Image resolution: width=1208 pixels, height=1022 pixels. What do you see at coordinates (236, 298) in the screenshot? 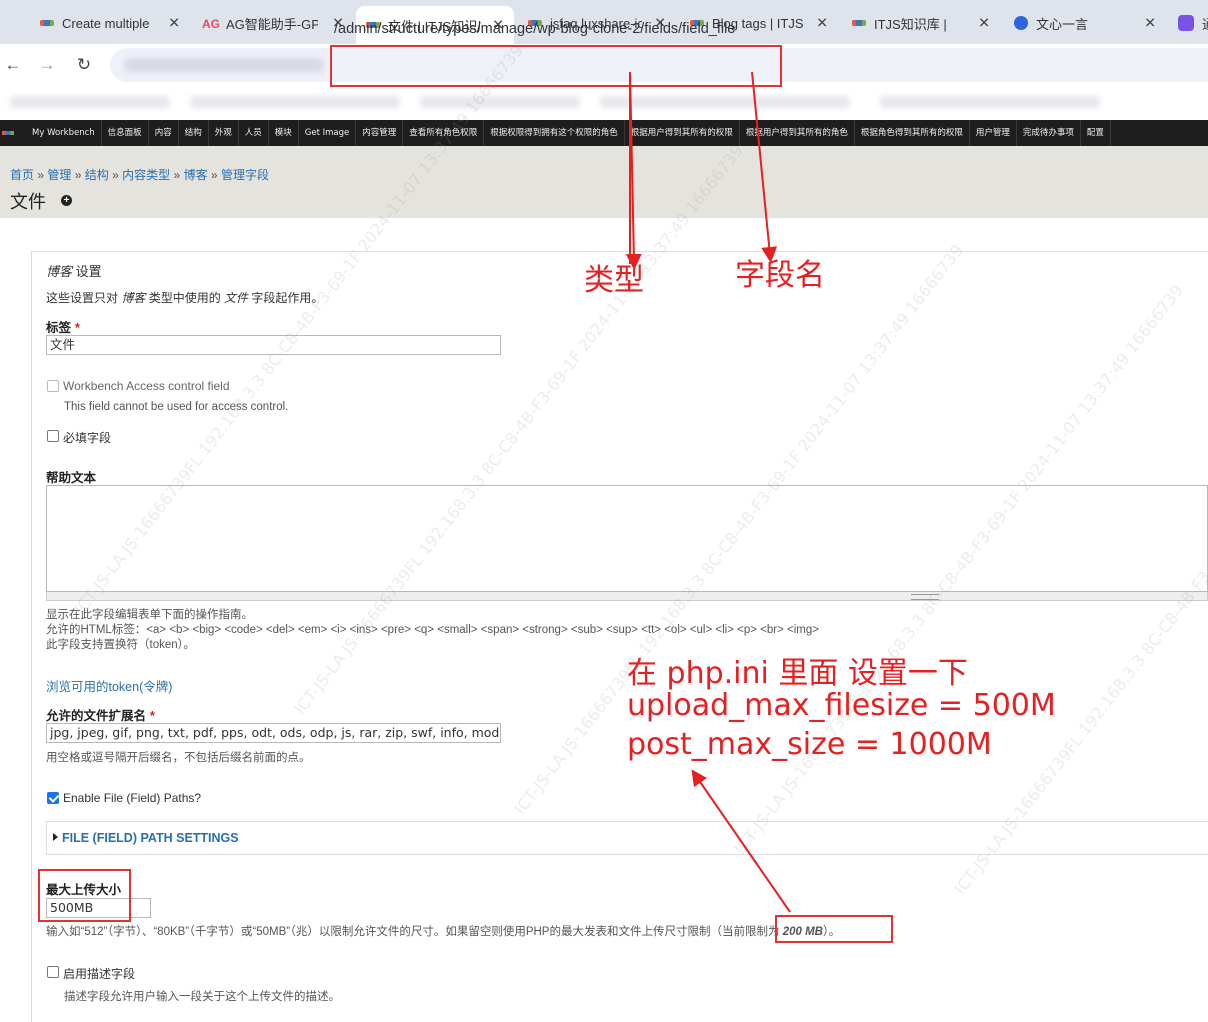
I see `desc-field: 文件` at bounding box center [236, 298].